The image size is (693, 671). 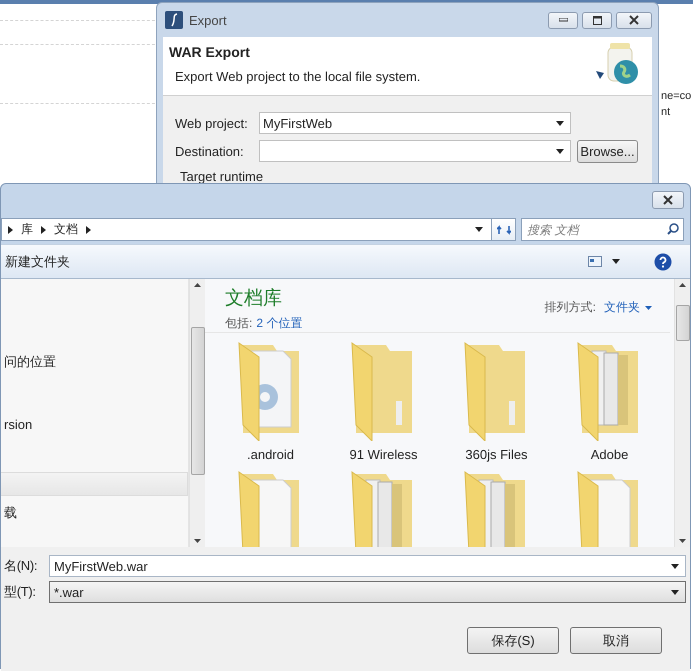 What do you see at coordinates (676, 96) in the screenshot?
I see `code-text: ne=co` at bounding box center [676, 96].